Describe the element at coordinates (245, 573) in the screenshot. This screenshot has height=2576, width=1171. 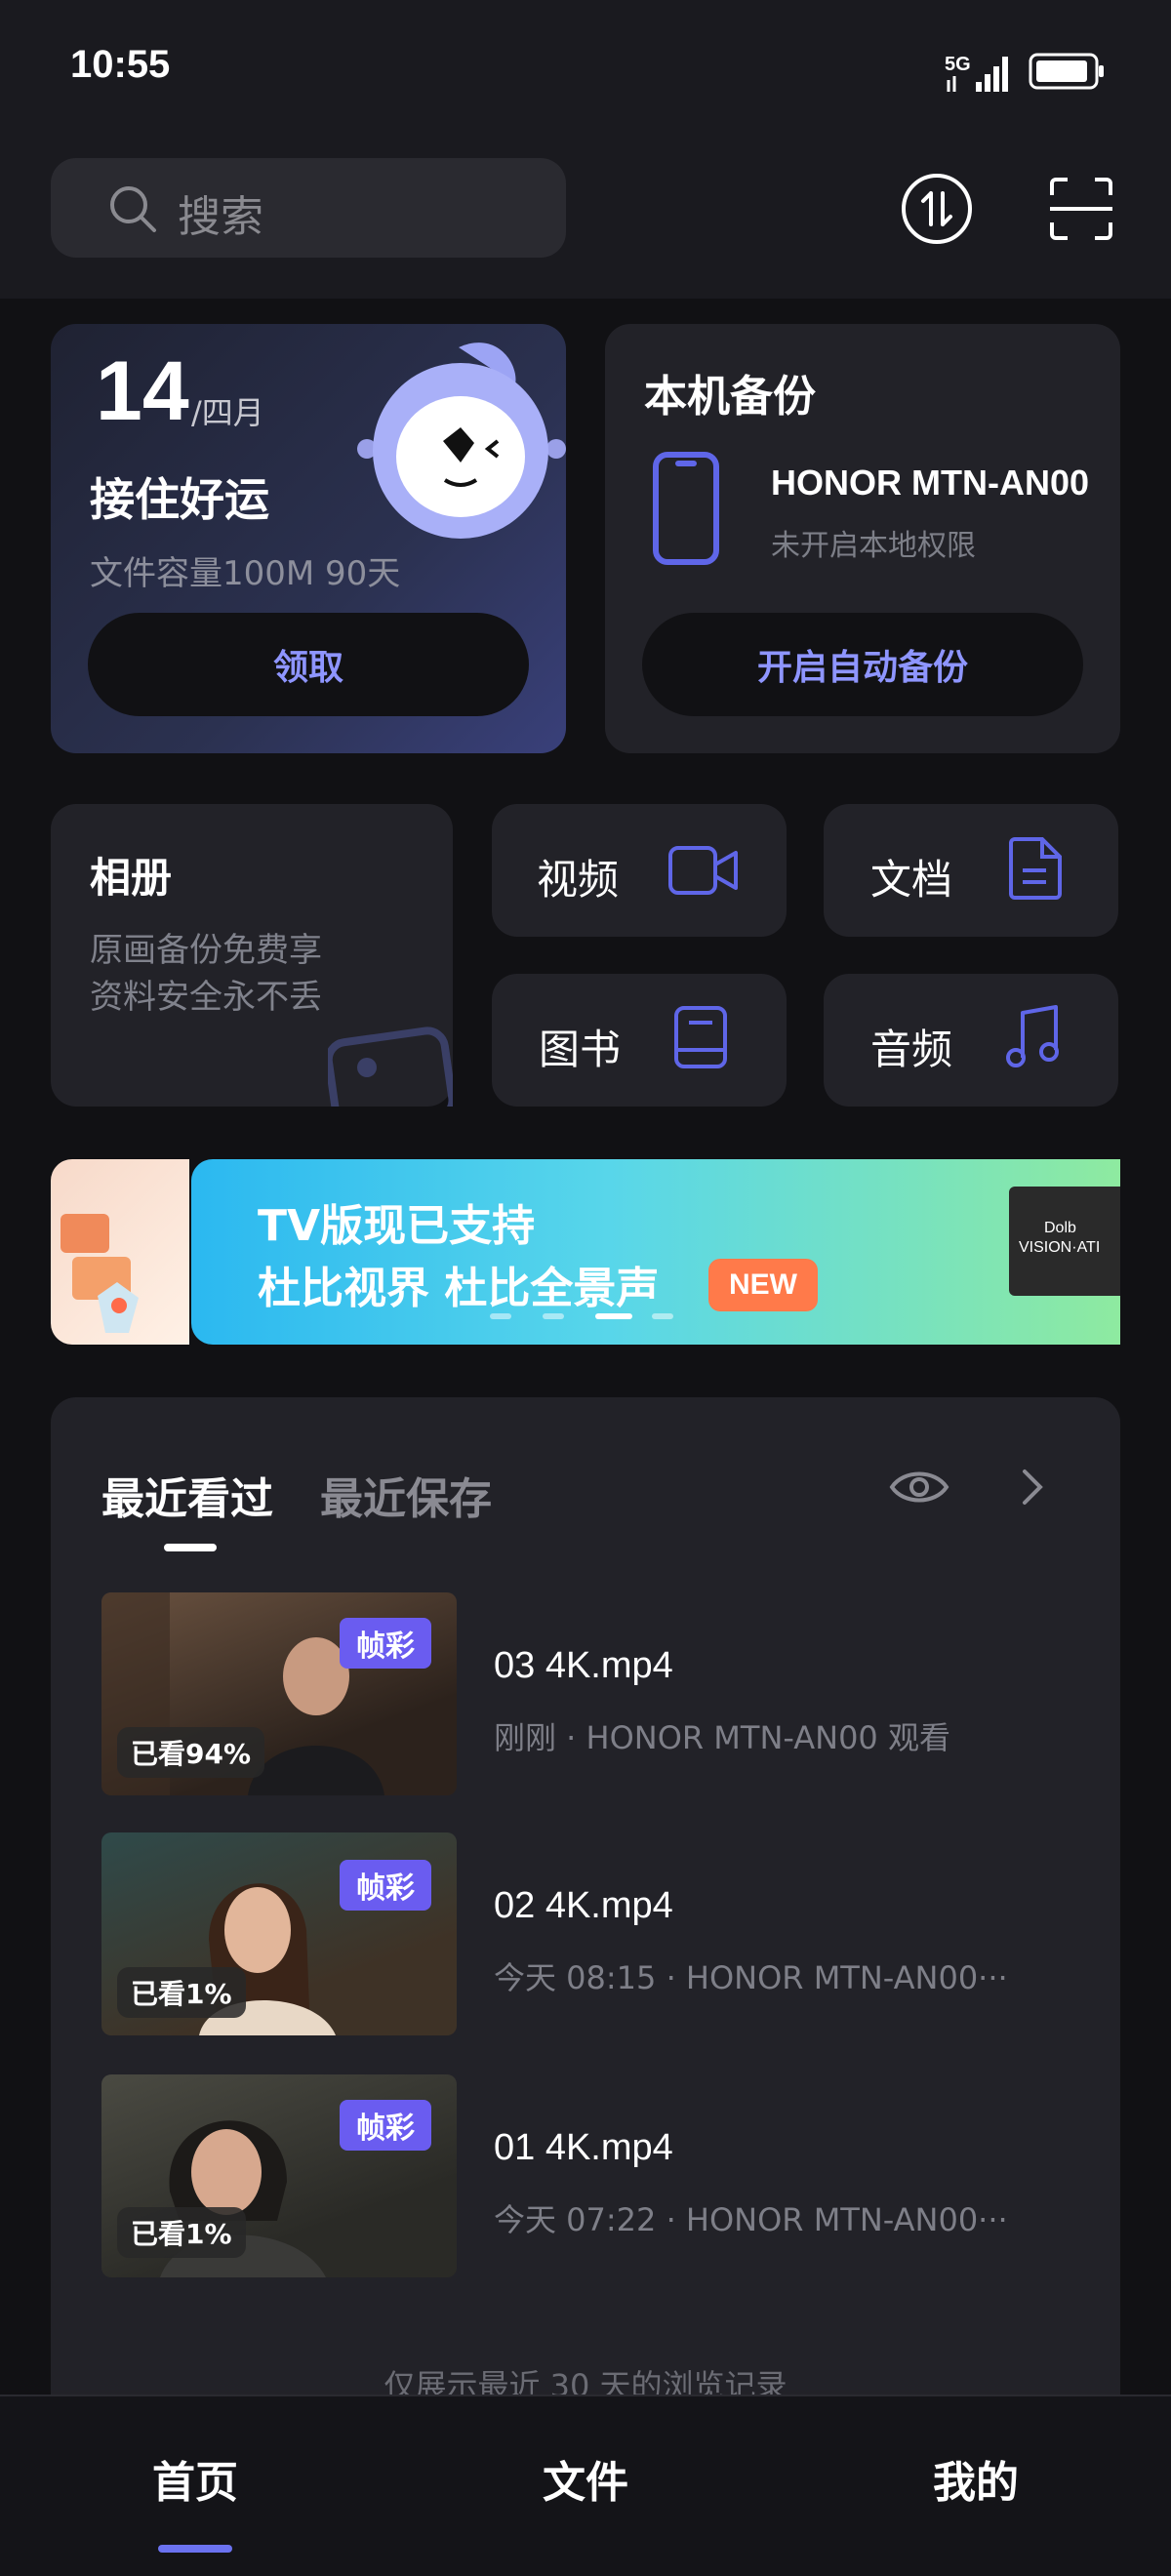
I see `promo-subtitle: 文件容量100M 90天` at that location.